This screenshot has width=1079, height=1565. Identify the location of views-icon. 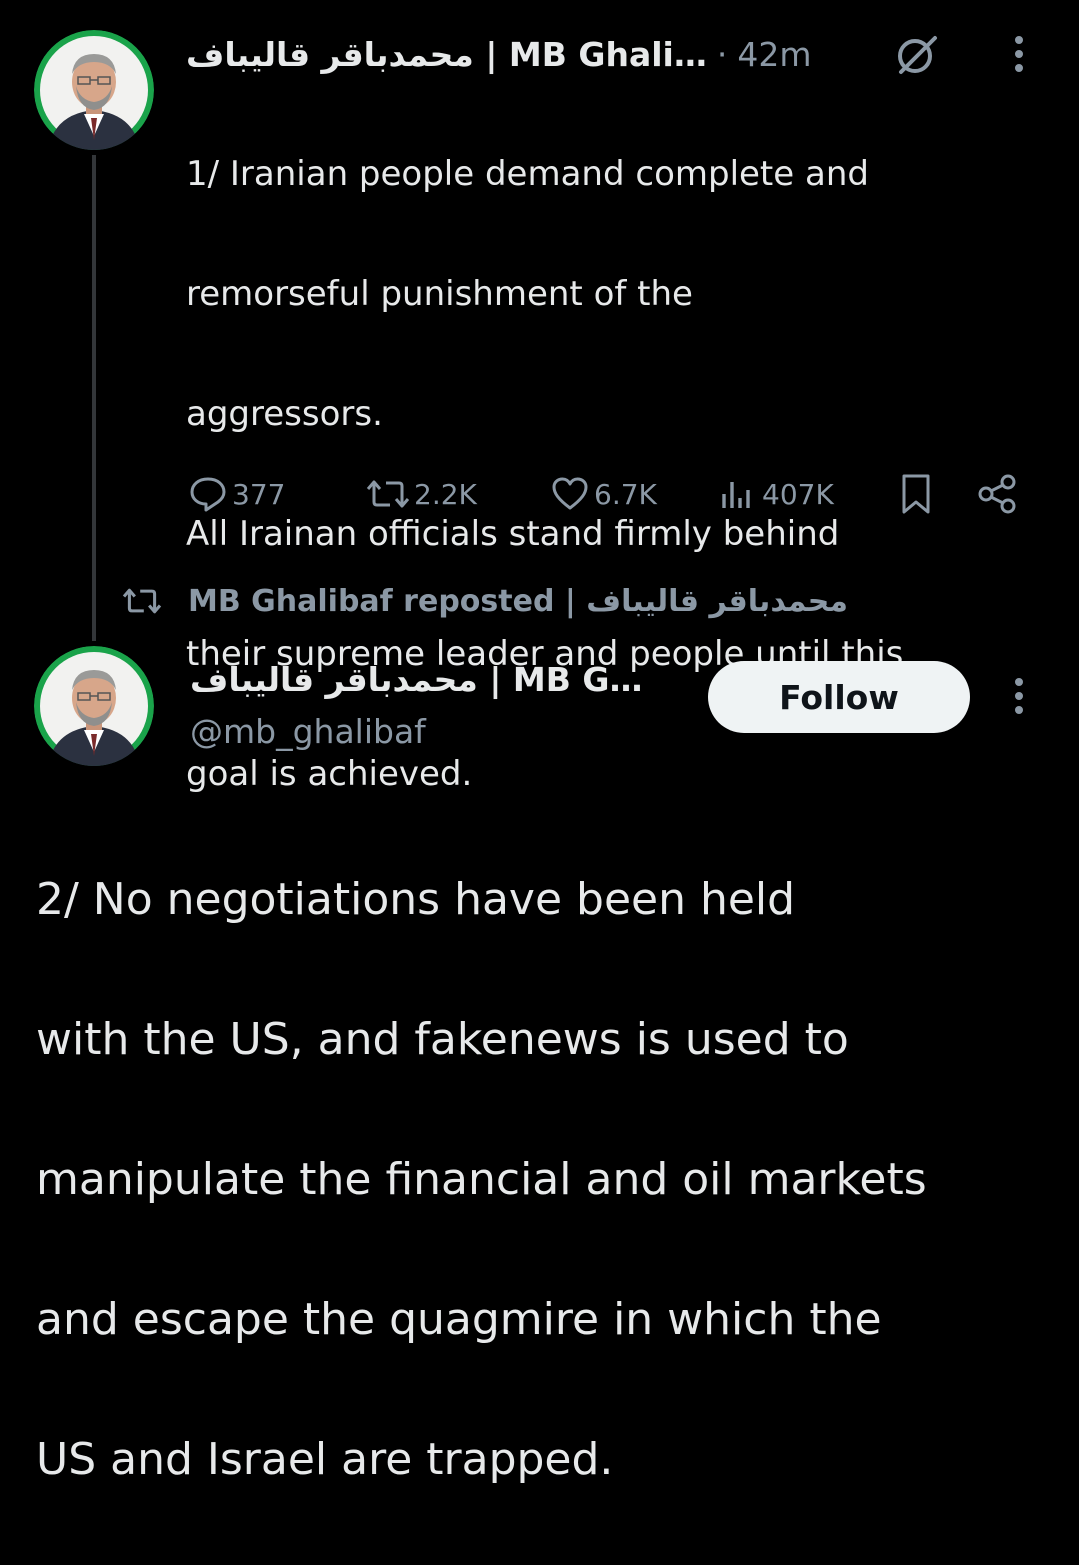
(736, 495).